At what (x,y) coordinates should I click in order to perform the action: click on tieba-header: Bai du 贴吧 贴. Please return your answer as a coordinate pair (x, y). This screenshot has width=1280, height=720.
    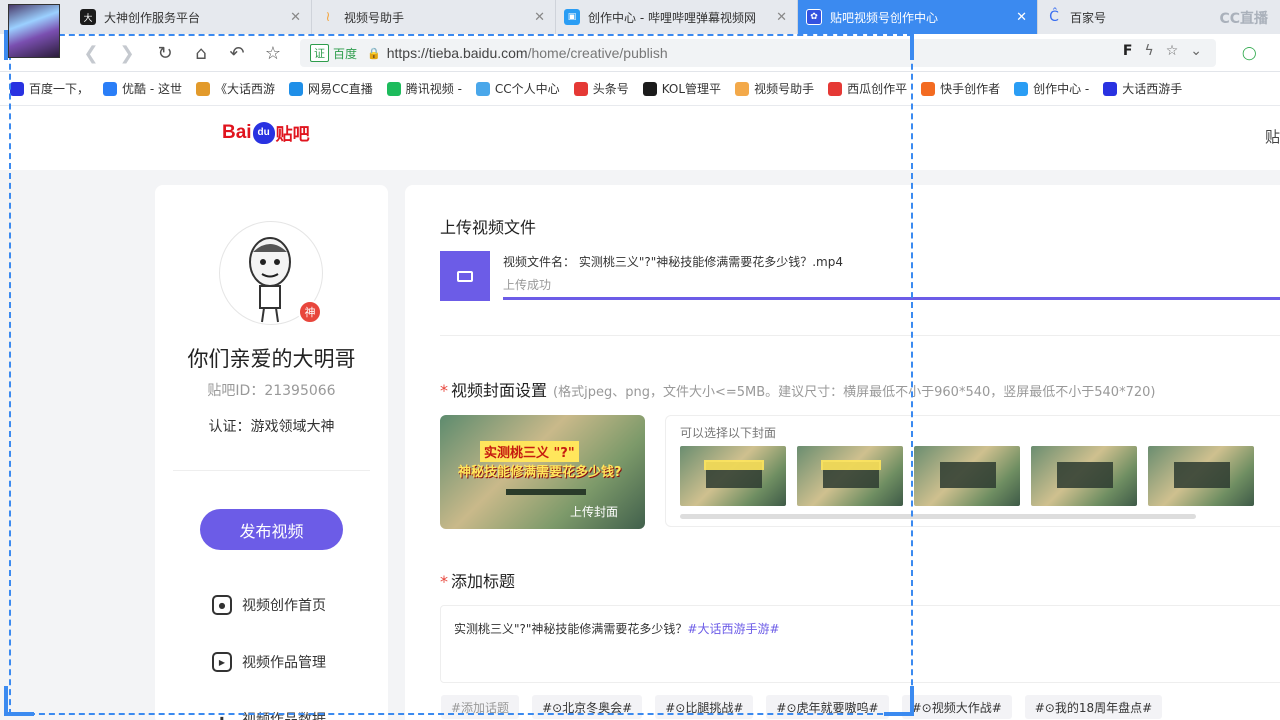
    Looking at the image, I should click on (640, 138).